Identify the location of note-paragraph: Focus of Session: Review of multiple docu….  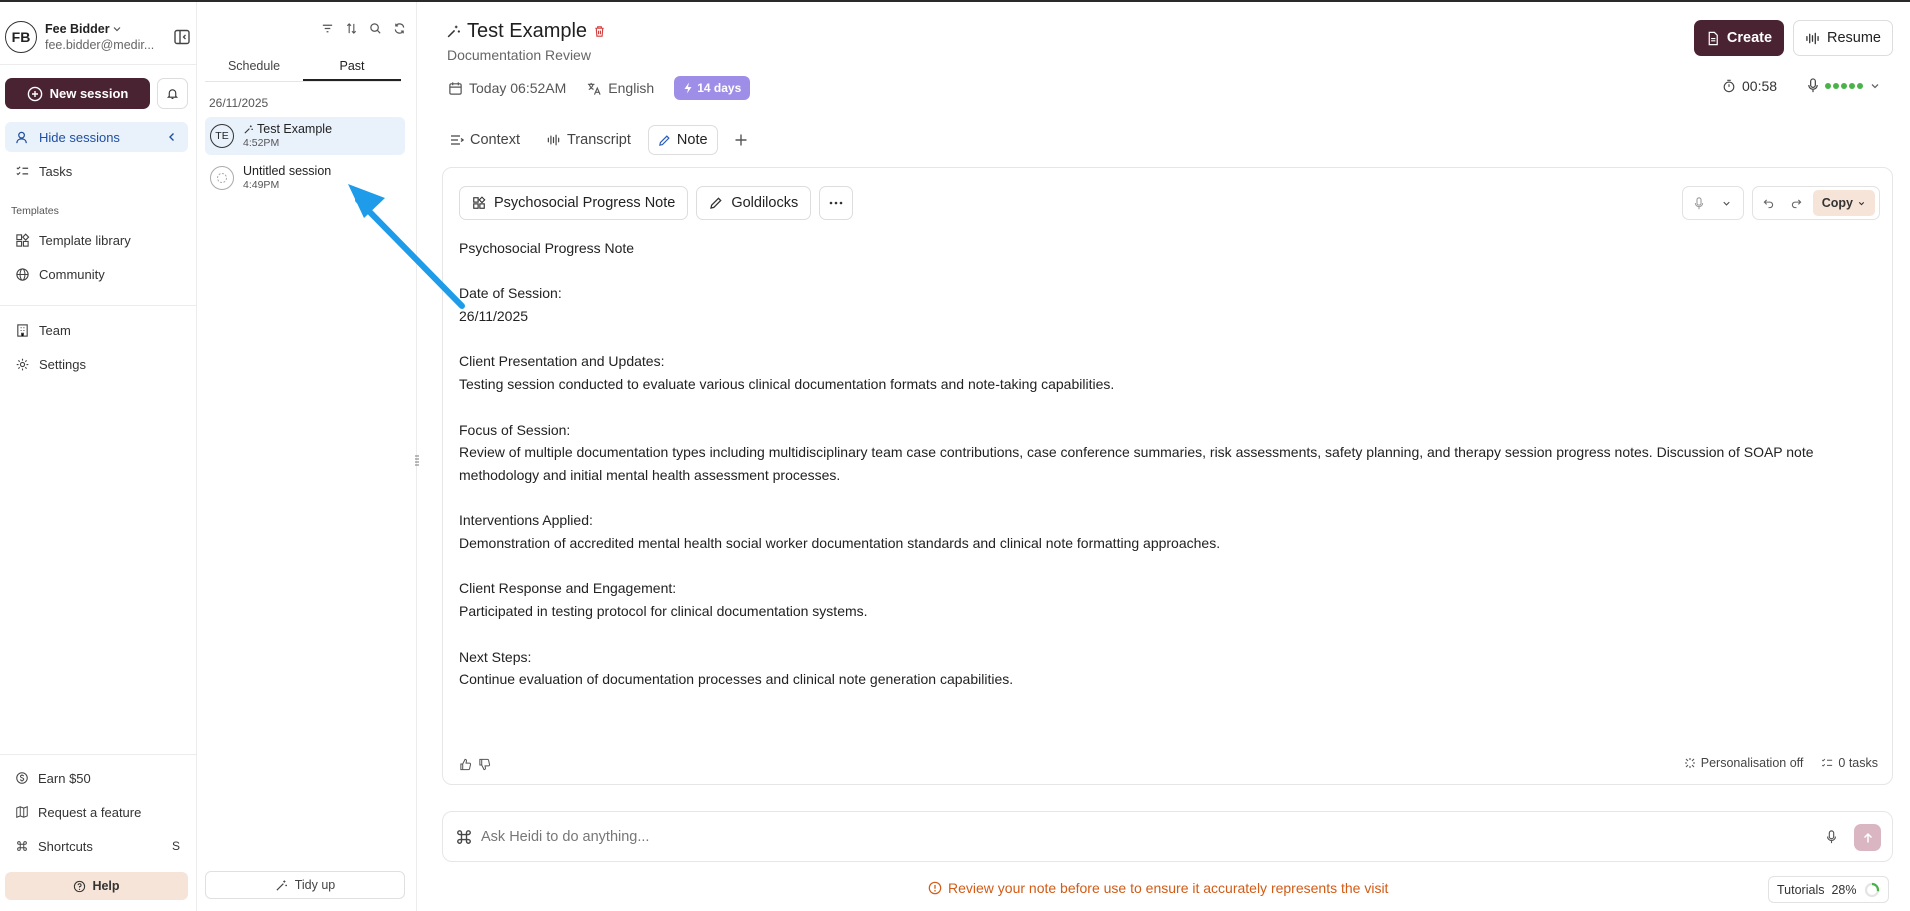
(1169, 453).